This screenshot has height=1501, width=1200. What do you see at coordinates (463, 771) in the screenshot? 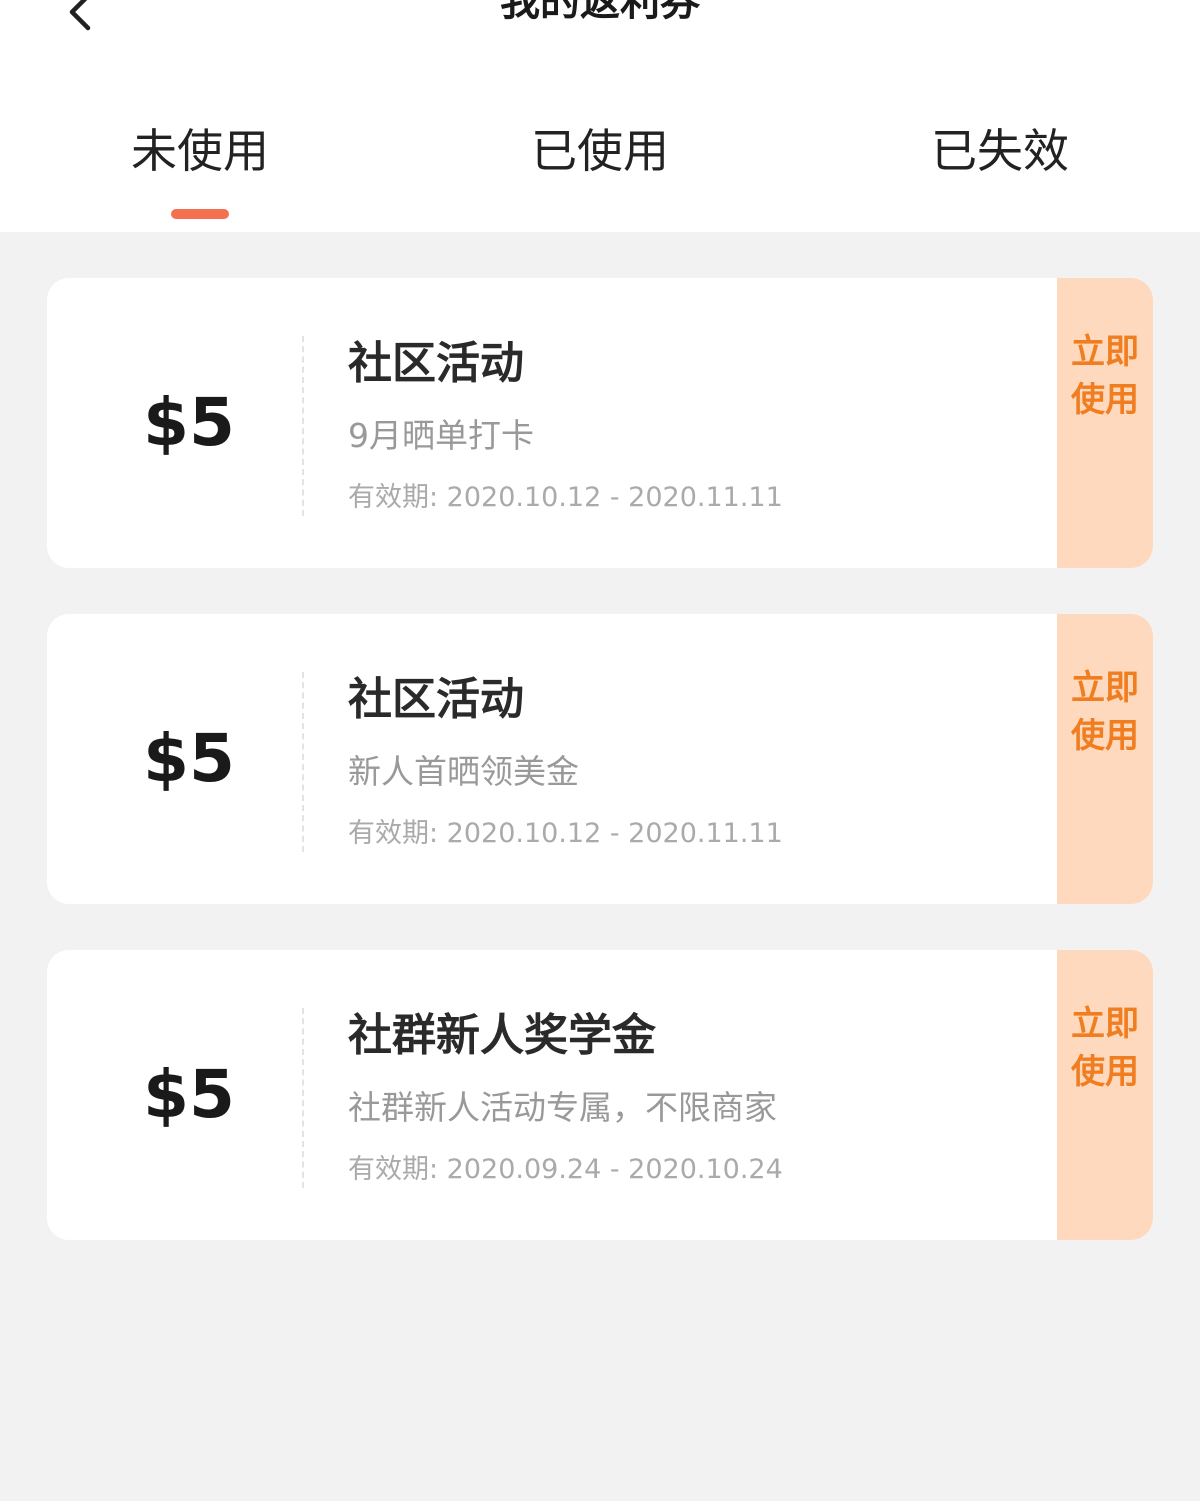
I see `coupon-subtitle: 新人首晒领美金` at bounding box center [463, 771].